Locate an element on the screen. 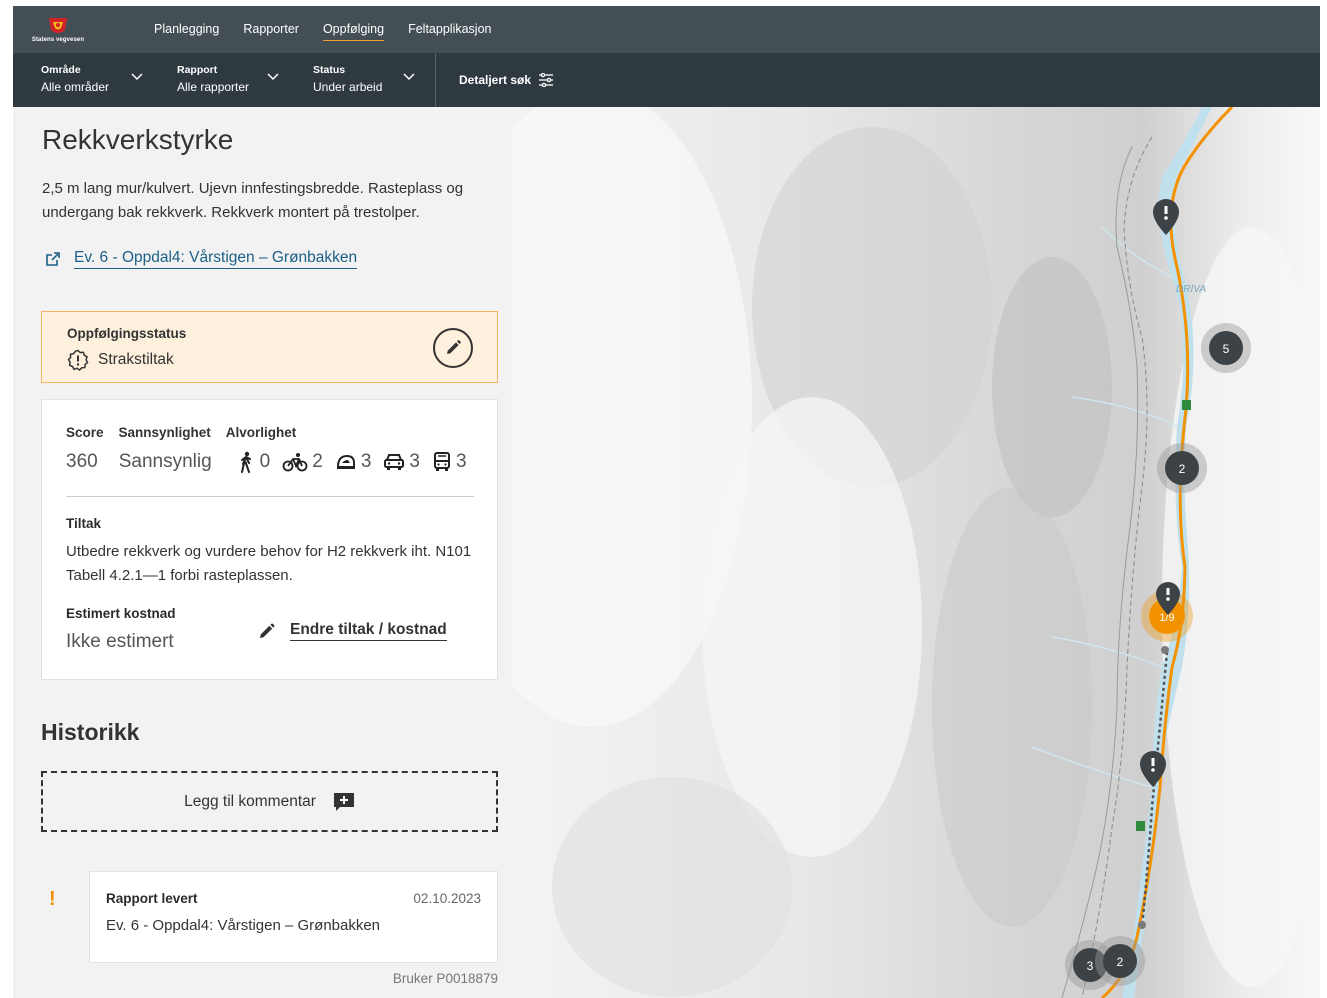 The height and width of the screenshot is (998, 1327). severity-bus: 3 is located at coordinates (449, 462).